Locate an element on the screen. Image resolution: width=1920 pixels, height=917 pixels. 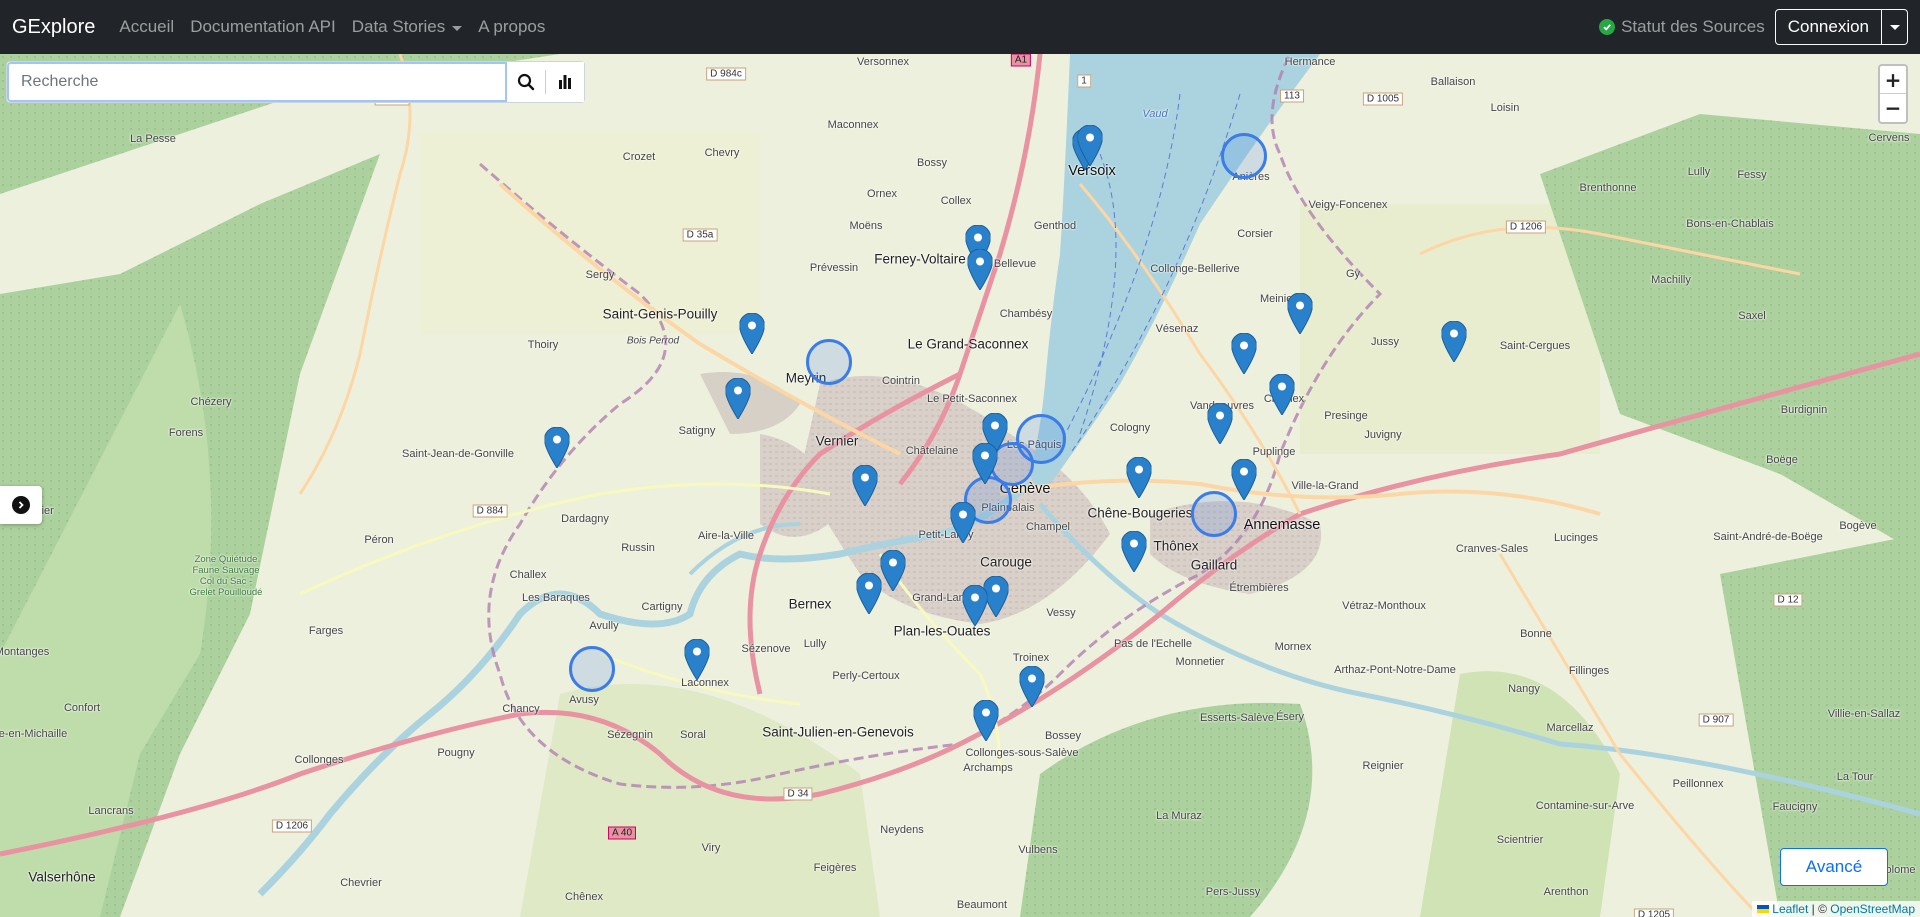
search-input is located at coordinates (257, 82).